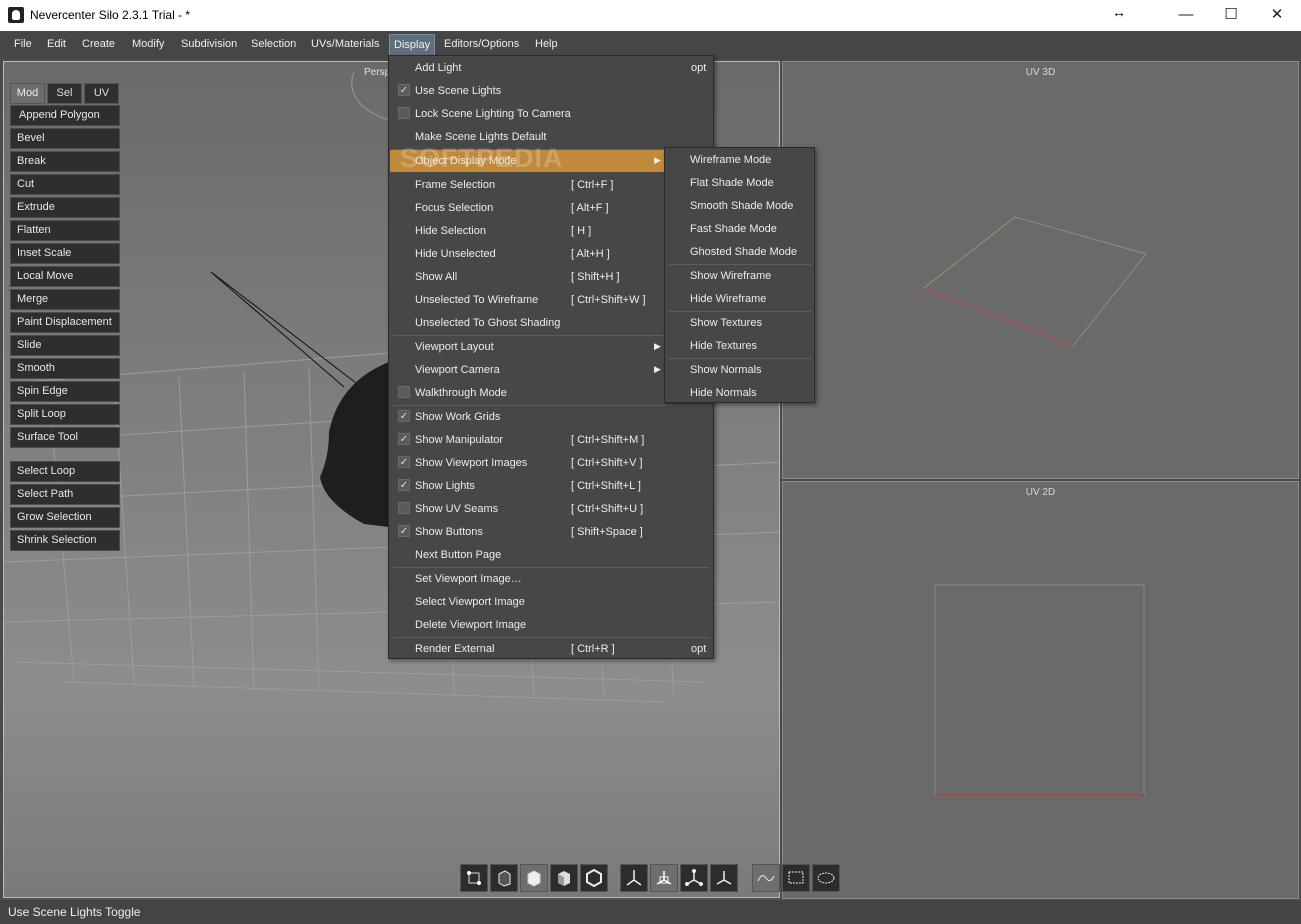 This screenshot has height=924, width=1301. I want to click on menu-item-label: Hide Selection, so click(450, 231).